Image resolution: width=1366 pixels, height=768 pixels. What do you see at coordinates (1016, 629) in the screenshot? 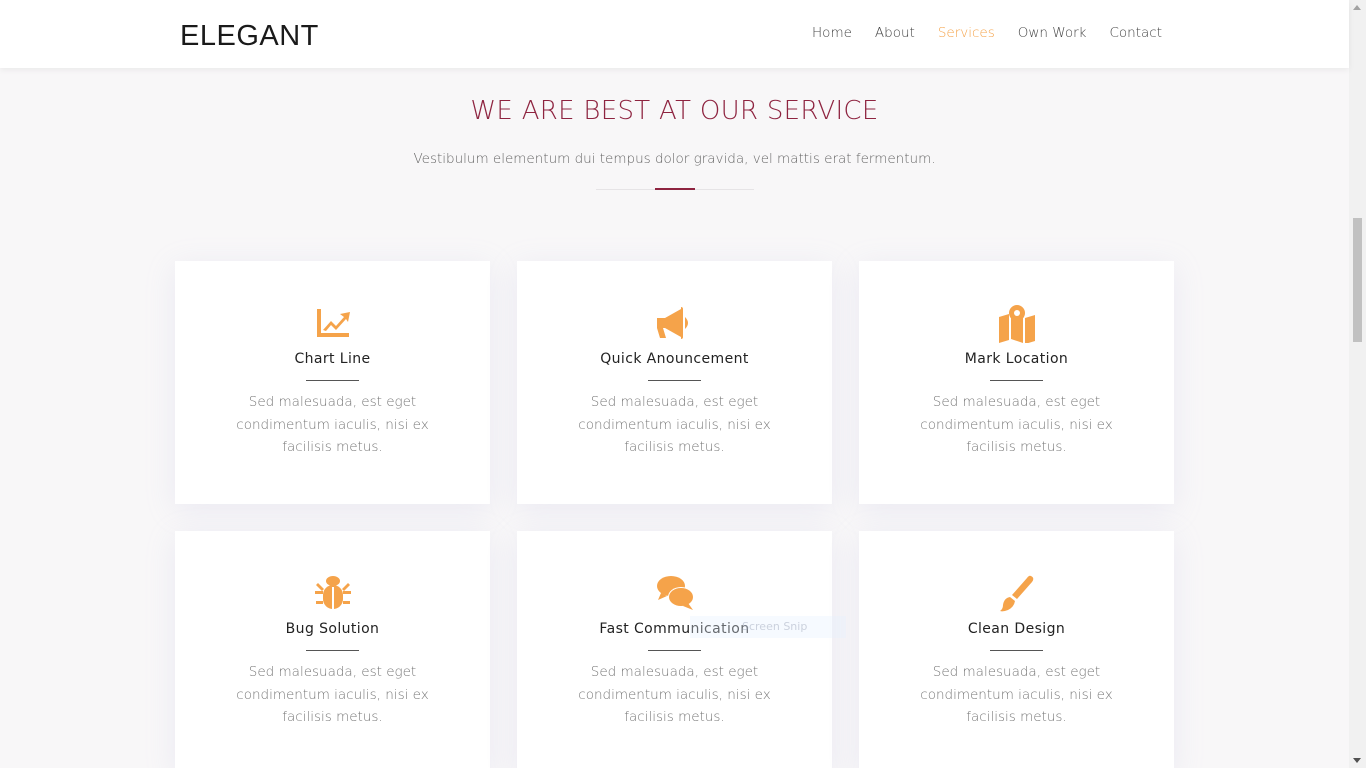
I see `card-title: Clean Design` at bounding box center [1016, 629].